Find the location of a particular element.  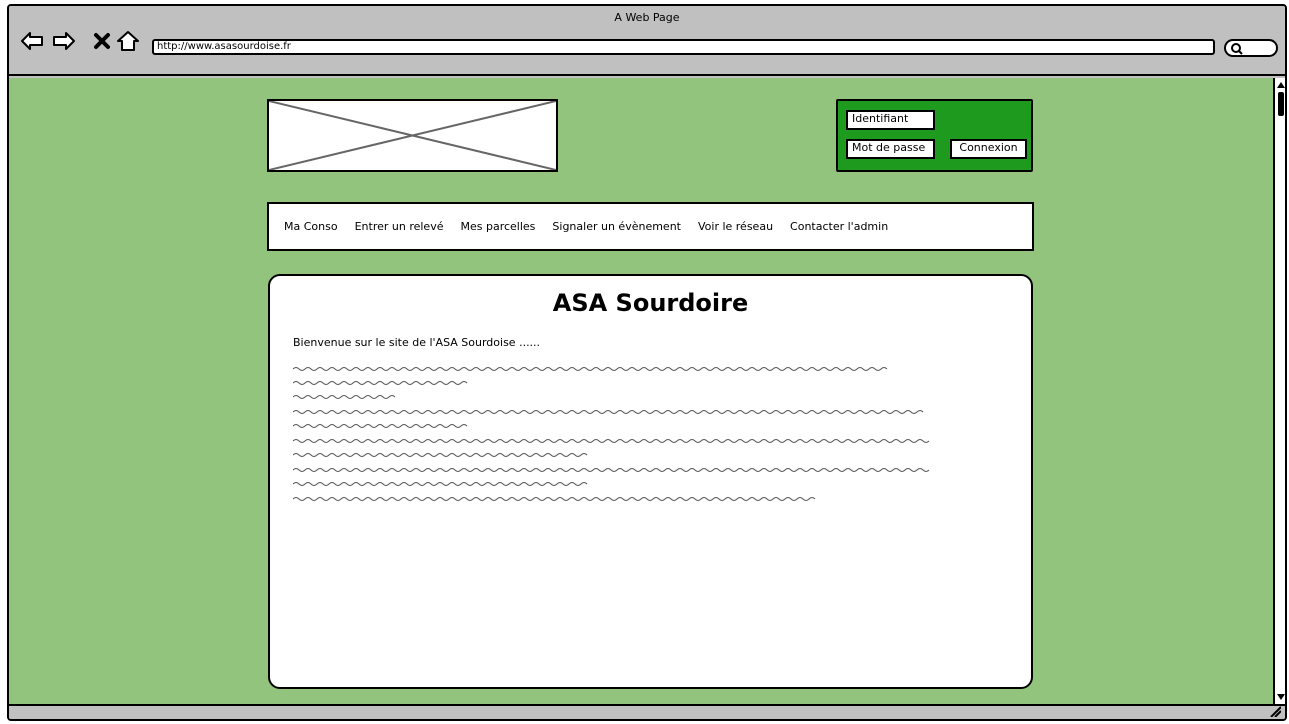

browser-titlebar: A Web Page http://www.asasourdoise.fr is located at coordinates (647, 41).